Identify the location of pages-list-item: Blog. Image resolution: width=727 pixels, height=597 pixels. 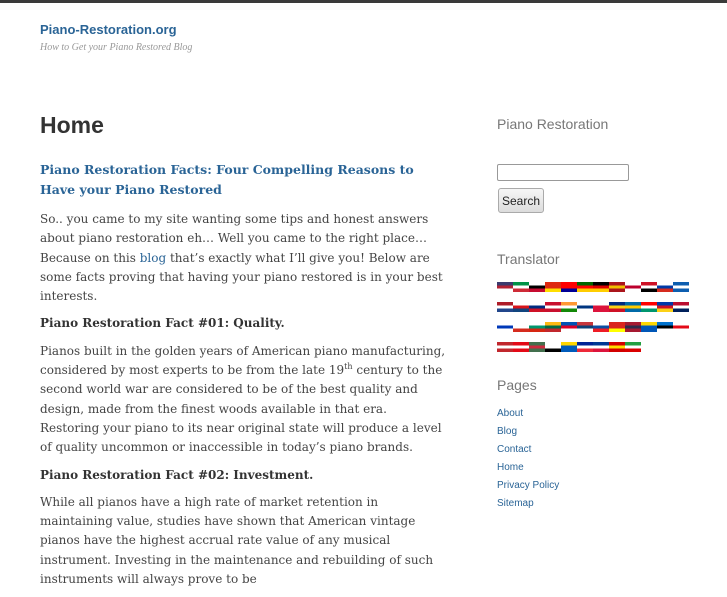
(528, 432).